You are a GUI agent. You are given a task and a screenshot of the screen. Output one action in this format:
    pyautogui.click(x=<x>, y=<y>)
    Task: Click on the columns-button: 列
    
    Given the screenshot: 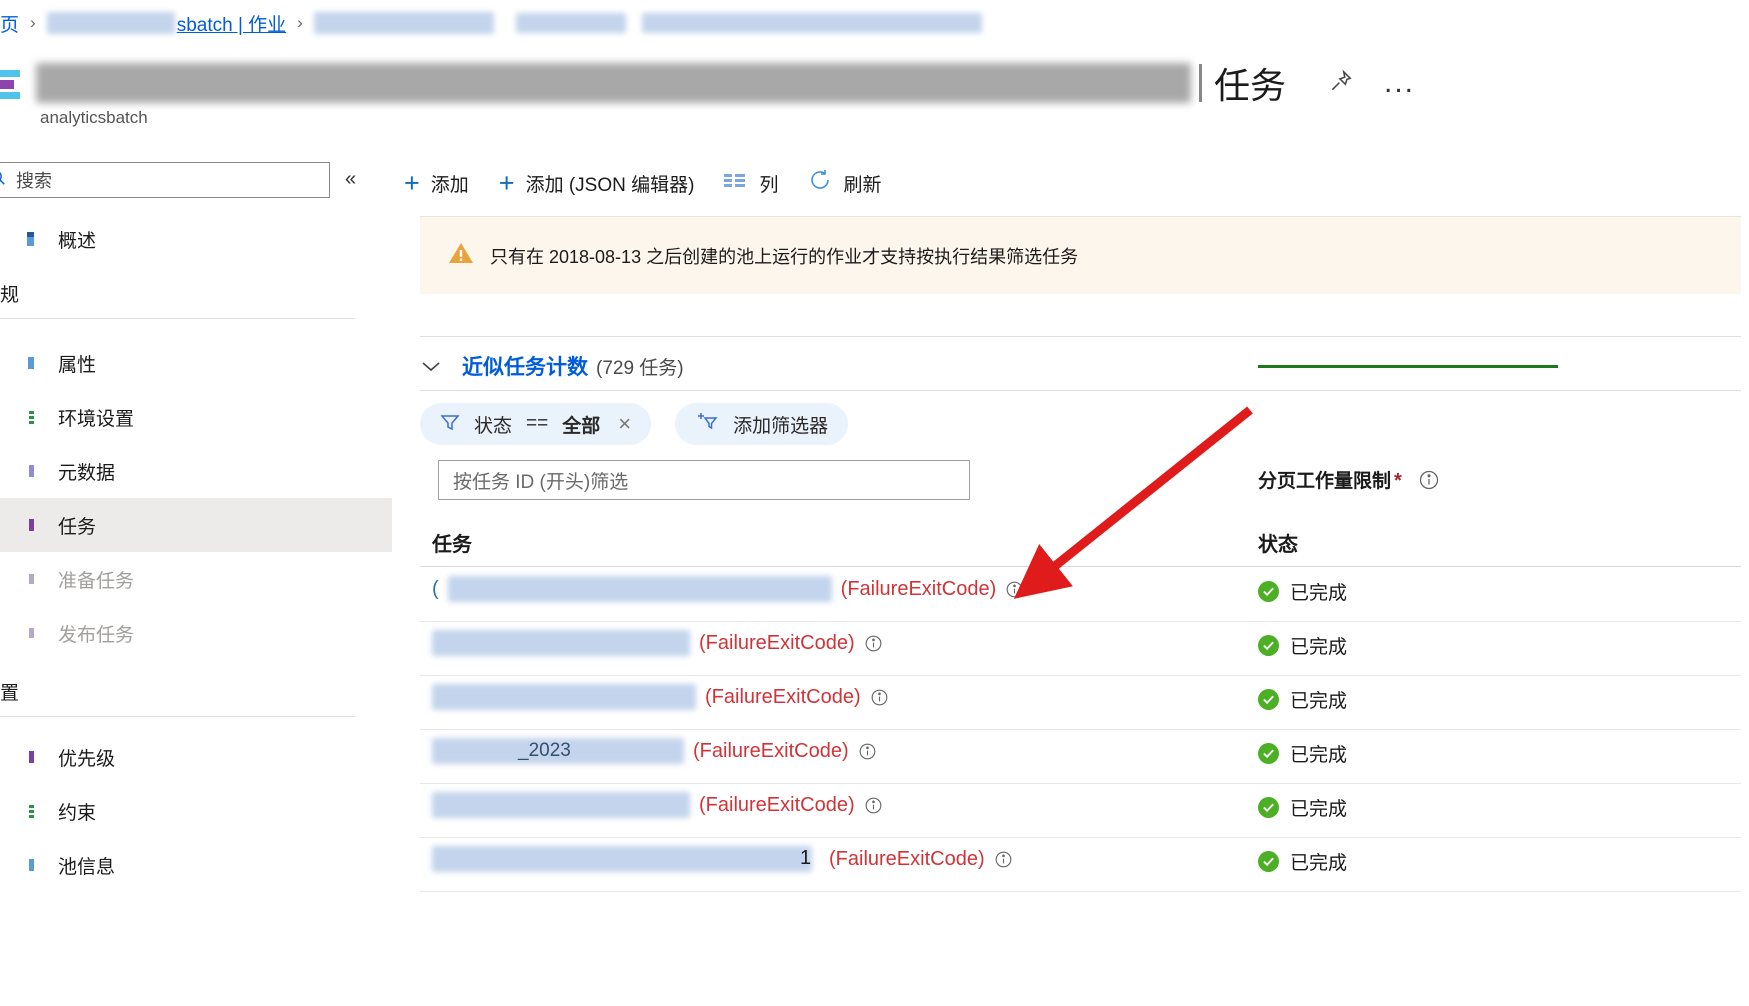 What is the action you would take?
    pyautogui.click(x=754, y=183)
    